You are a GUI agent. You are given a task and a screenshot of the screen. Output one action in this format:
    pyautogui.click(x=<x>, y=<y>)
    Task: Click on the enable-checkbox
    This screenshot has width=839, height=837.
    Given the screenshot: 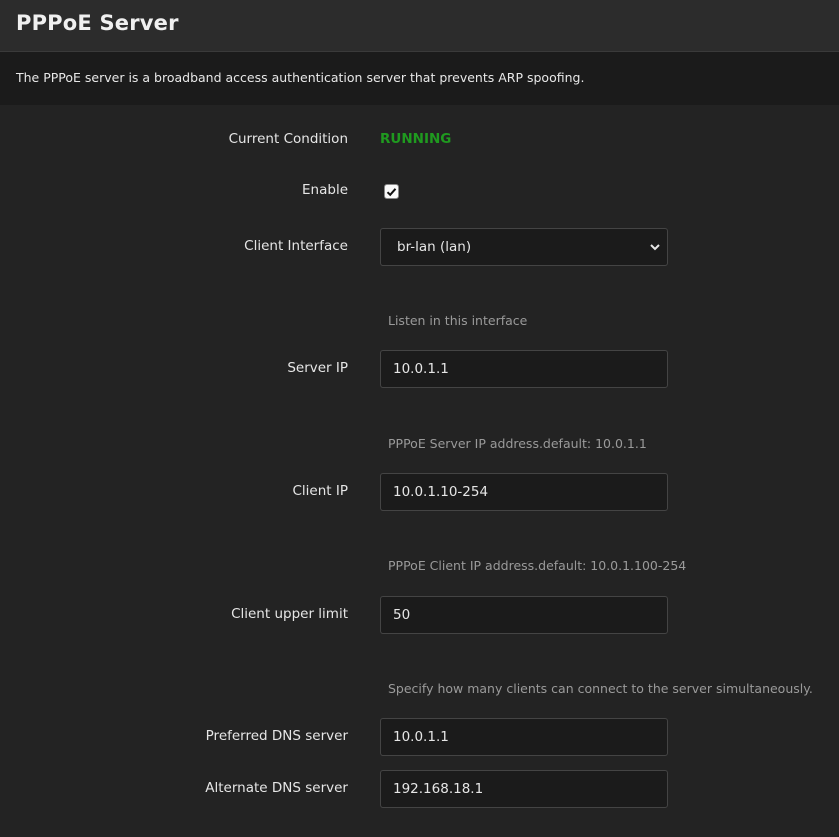 What is the action you would take?
    pyautogui.click(x=391, y=191)
    